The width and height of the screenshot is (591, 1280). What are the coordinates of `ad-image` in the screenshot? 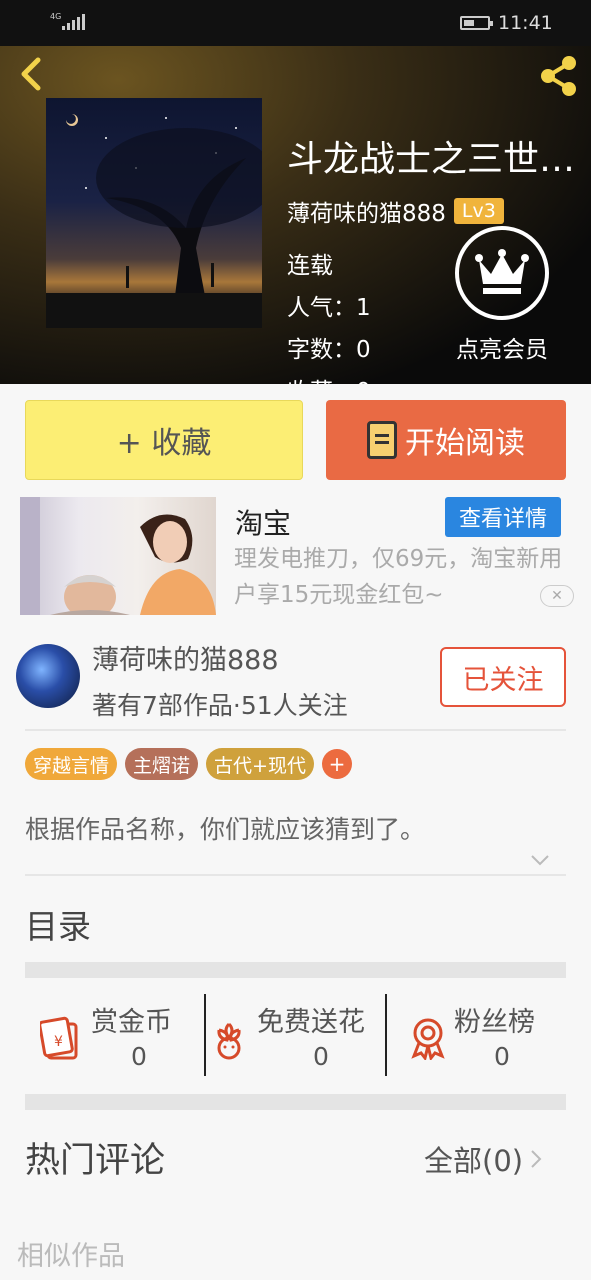 It's located at (118, 556).